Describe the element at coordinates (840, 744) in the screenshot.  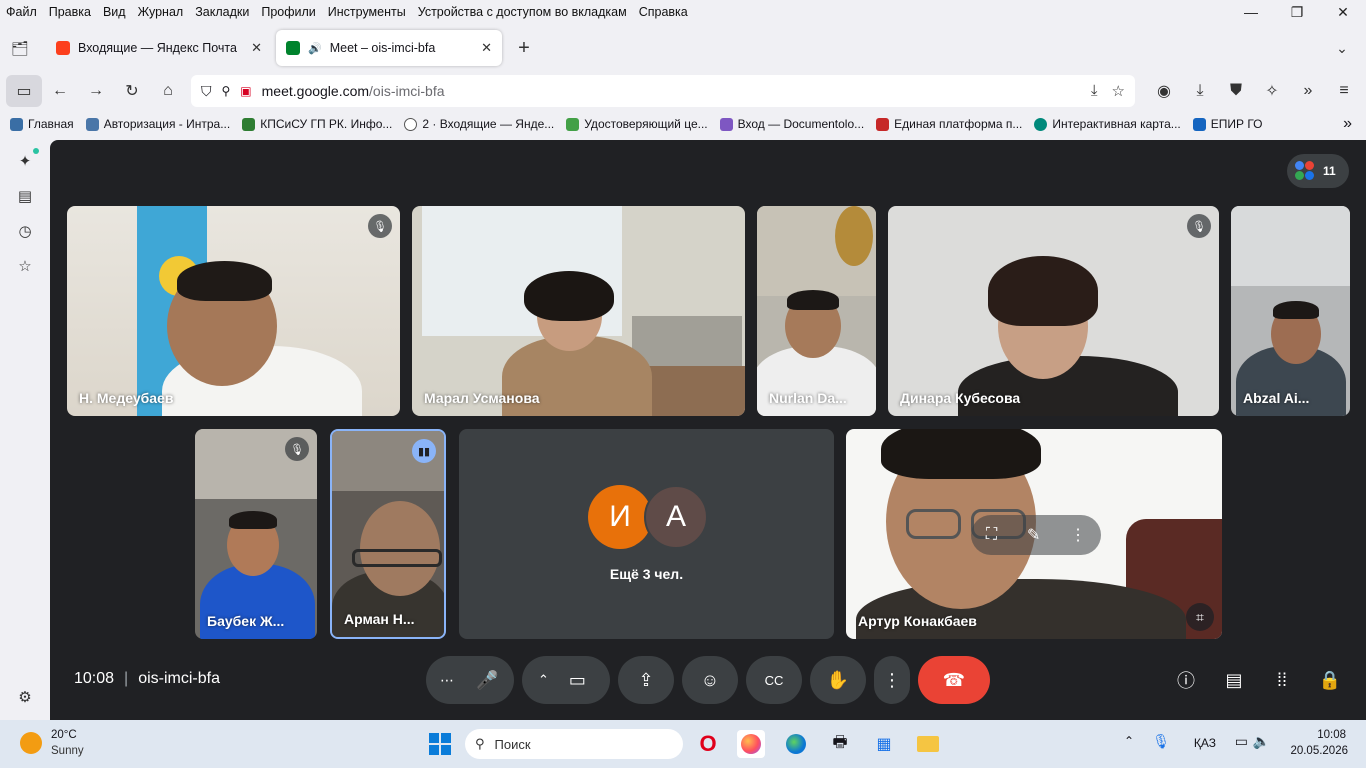
I see `app-icon: 🖶` at that location.